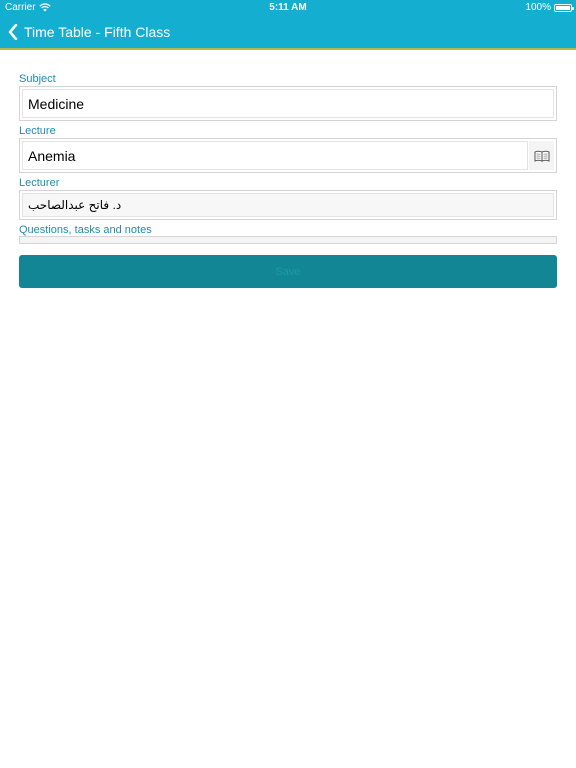 The width and height of the screenshot is (576, 768). I want to click on lecturer-field: د. فاتح عبدالصاحب, so click(288, 205).